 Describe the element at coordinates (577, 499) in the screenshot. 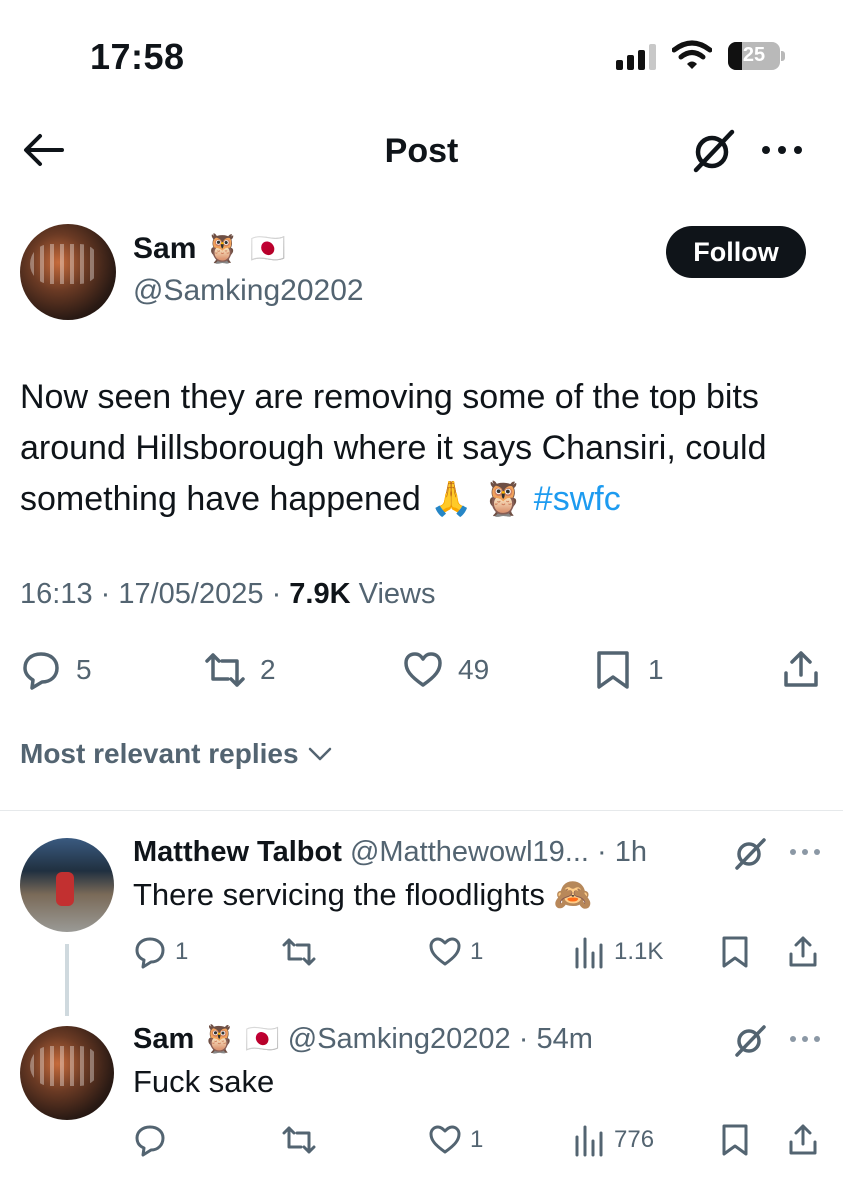

I see `hashtag-link: #swfc` at that location.